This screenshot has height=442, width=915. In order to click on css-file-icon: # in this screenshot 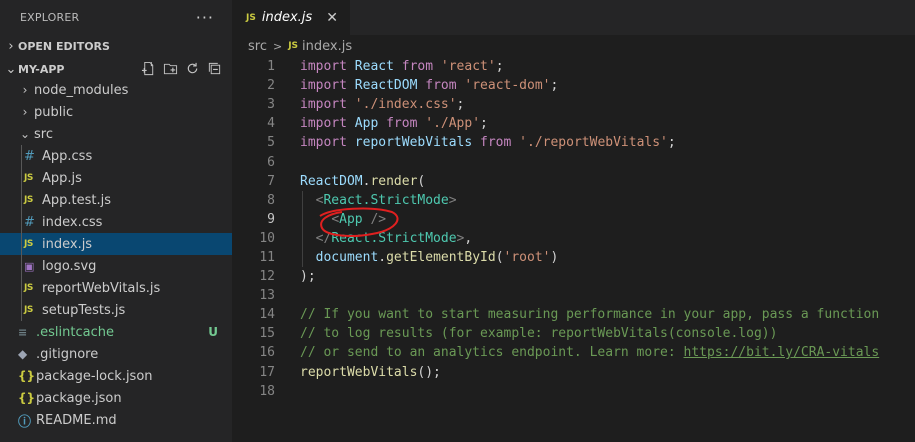, I will do `click(29, 156)`.